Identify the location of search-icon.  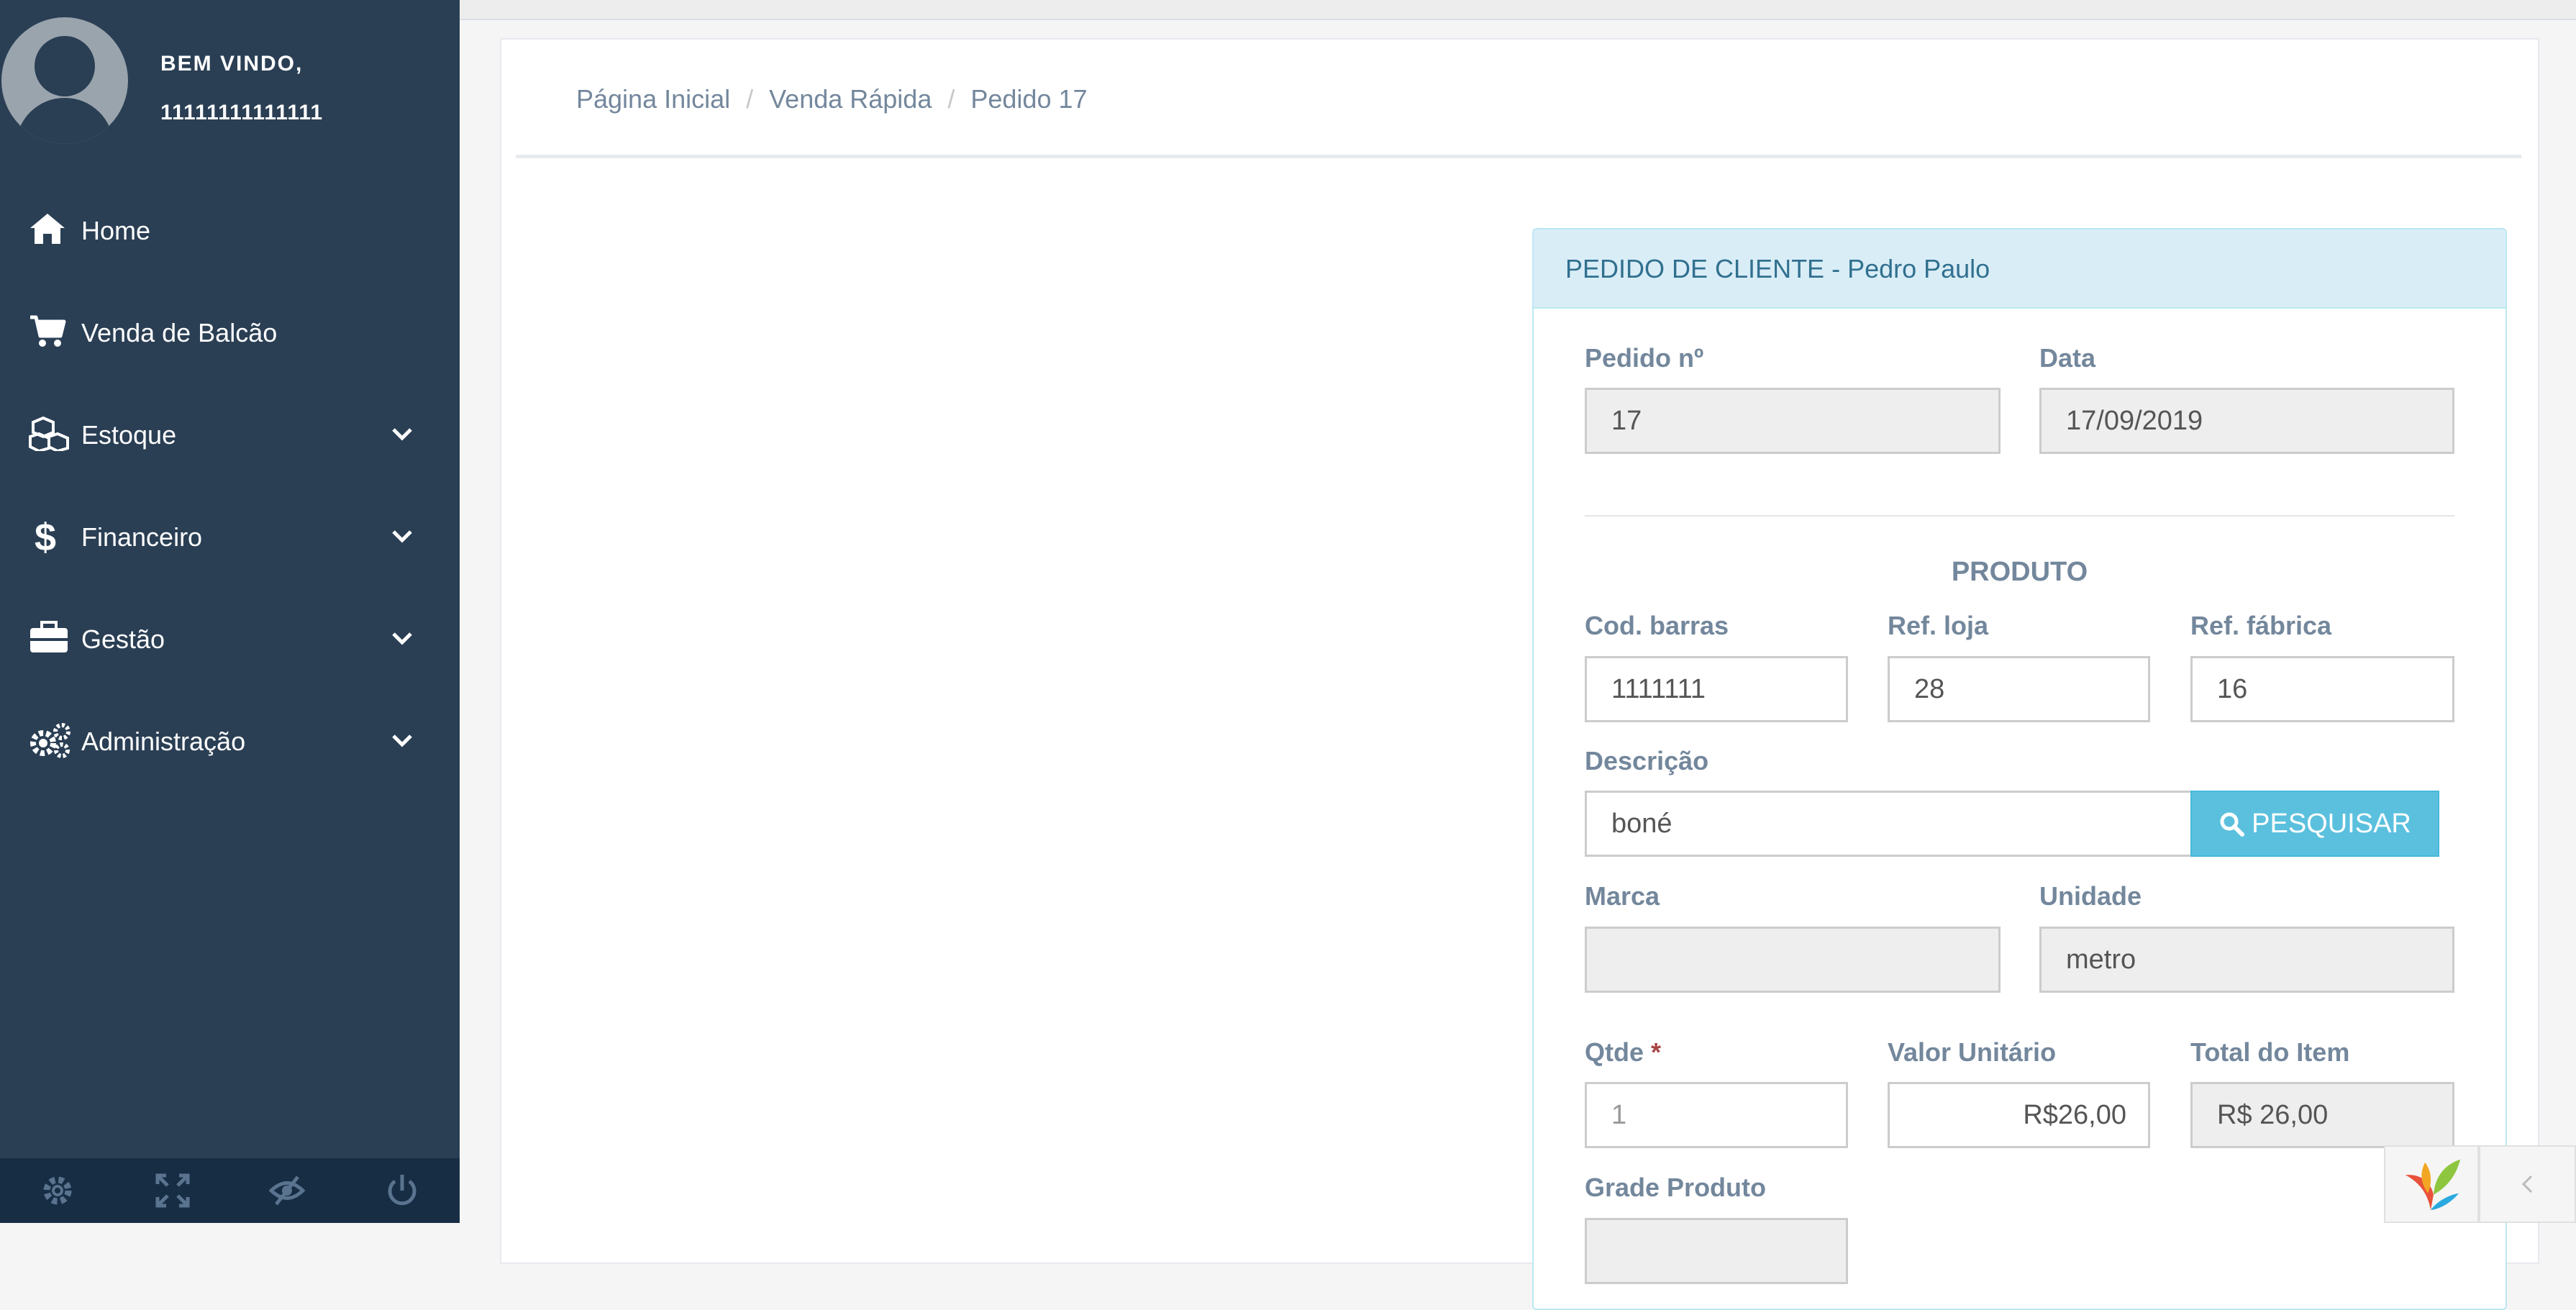
(2232, 824).